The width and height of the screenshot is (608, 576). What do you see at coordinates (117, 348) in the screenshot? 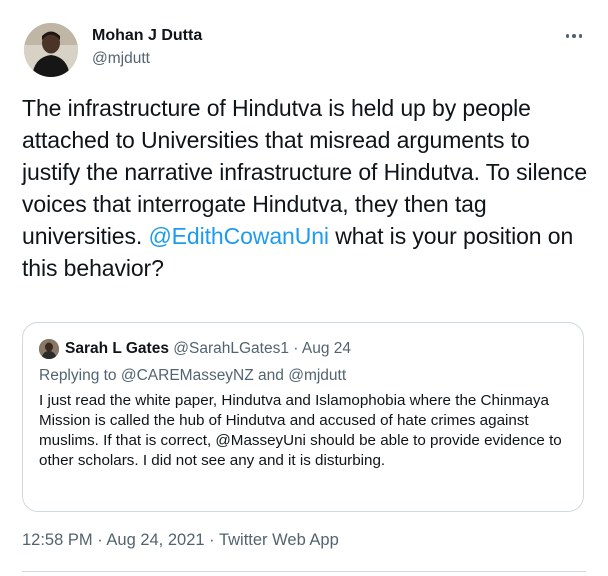
I see `quoted-author-name: Sarah L Gates` at bounding box center [117, 348].